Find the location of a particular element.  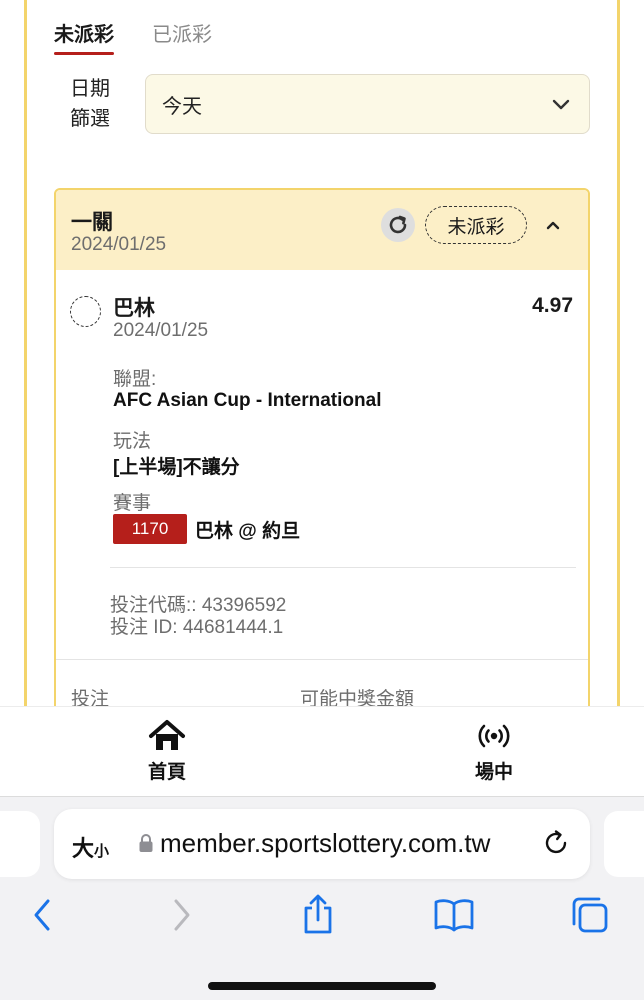

share-icon is located at coordinates (318, 914).